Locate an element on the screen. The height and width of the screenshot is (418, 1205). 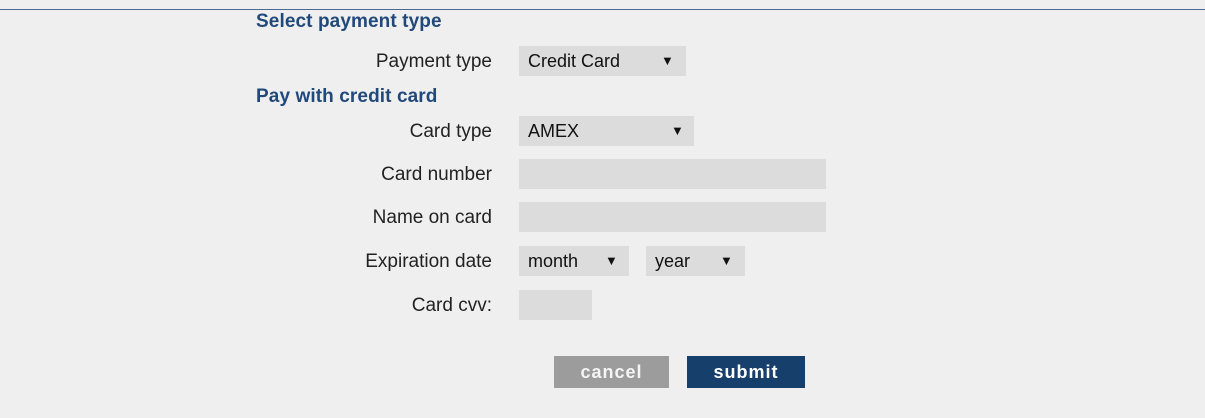
expiration-month-value: month is located at coordinates (553, 261).